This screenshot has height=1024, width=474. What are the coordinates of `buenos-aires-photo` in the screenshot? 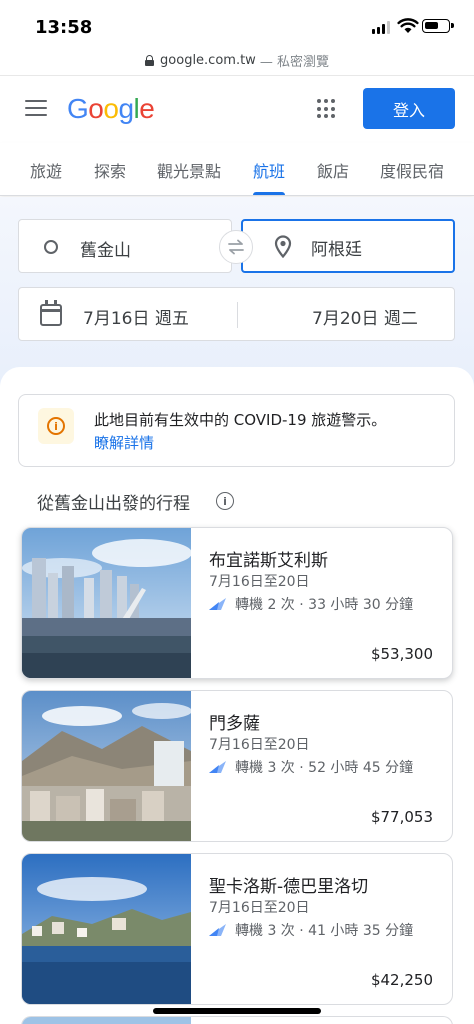 It's located at (106, 603).